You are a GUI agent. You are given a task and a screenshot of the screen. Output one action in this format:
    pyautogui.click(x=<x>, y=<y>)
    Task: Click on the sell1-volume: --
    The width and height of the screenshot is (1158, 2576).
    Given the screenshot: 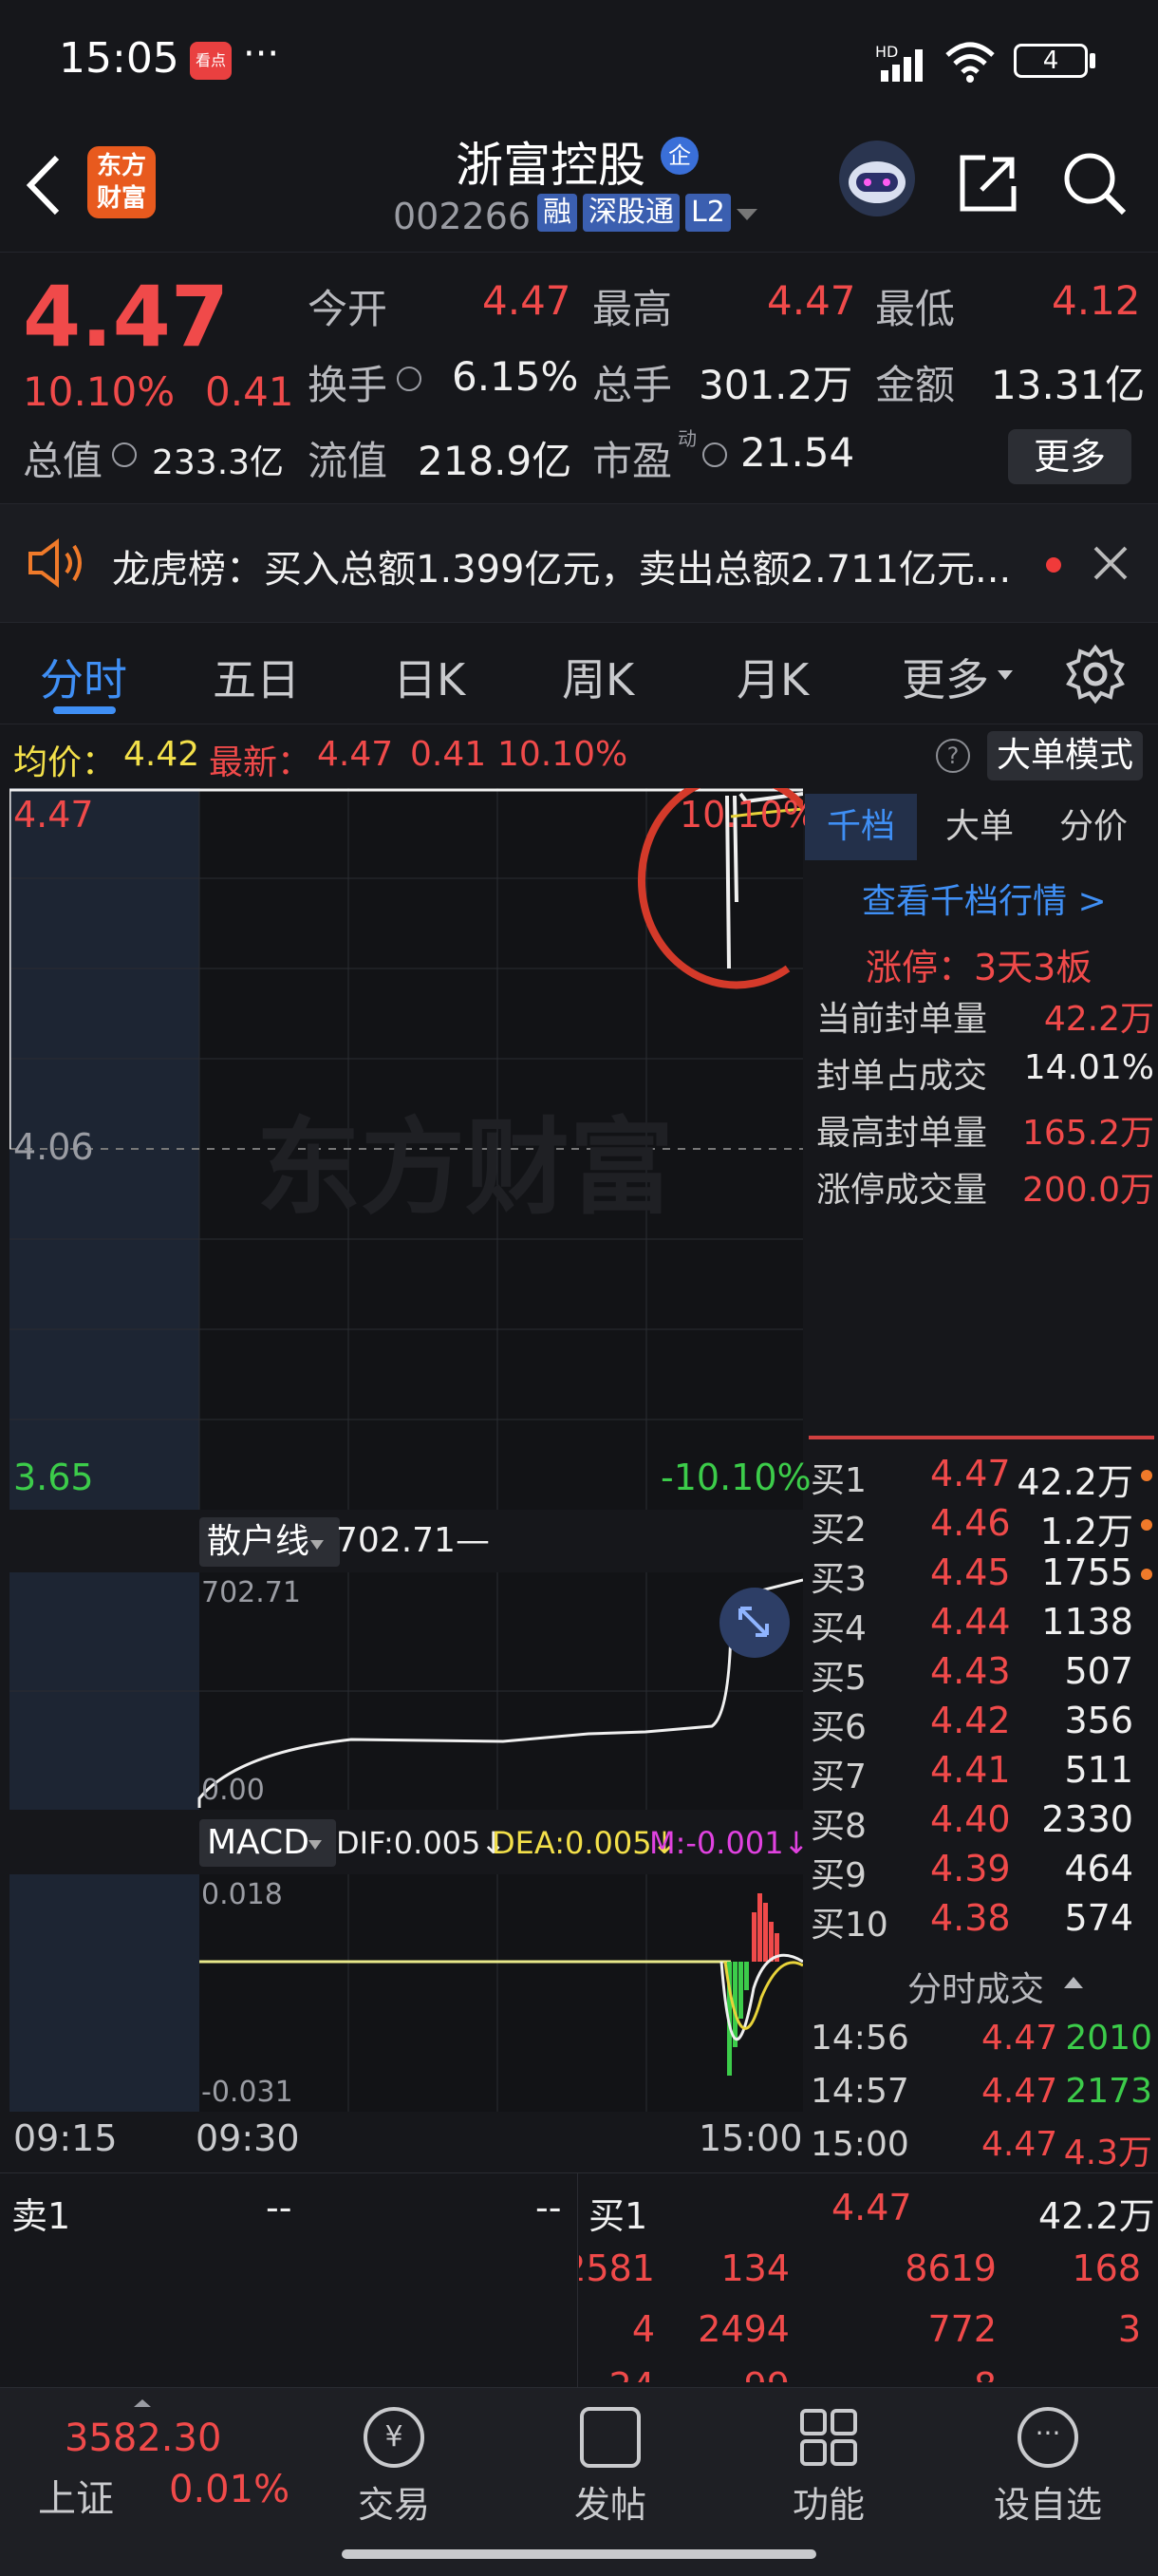 What is the action you would take?
    pyautogui.click(x=548, y=2207)
    